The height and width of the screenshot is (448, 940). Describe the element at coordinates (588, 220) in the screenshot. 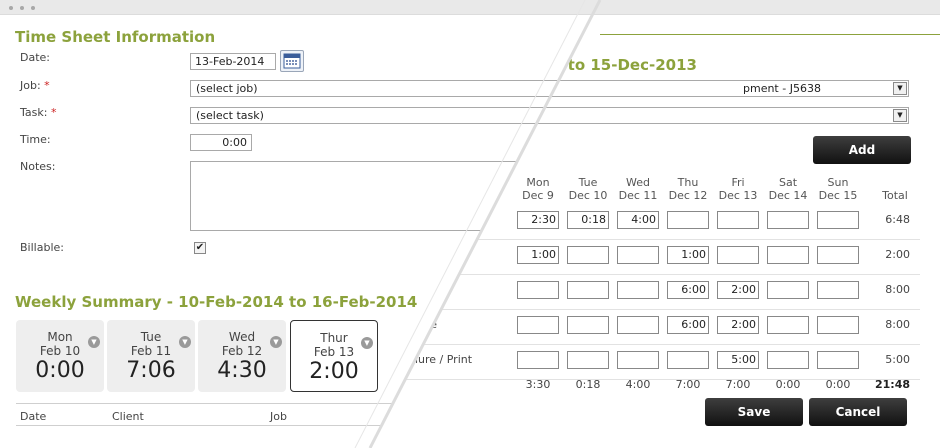

I see `time-cell-input: 0:18` at that location.